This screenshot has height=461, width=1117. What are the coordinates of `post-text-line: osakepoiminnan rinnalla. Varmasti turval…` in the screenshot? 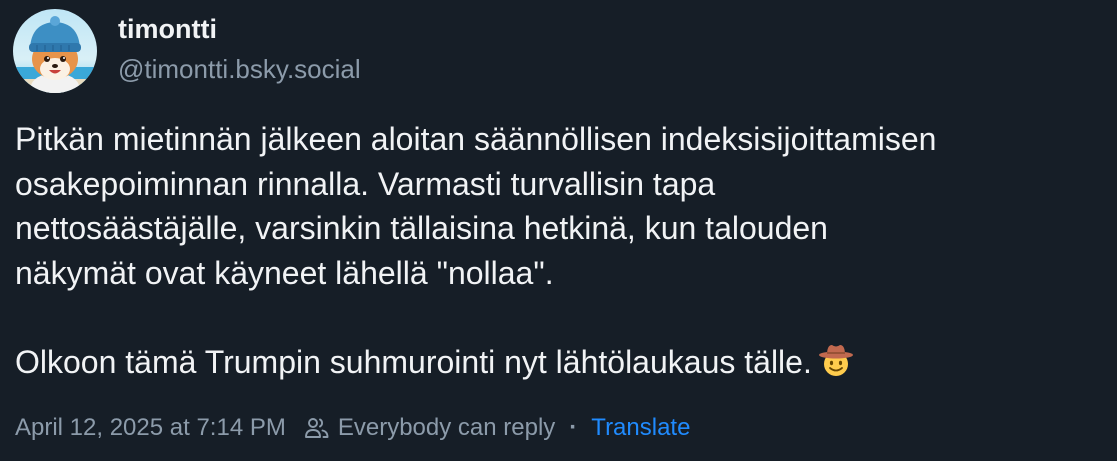 It's located at (365, 183).